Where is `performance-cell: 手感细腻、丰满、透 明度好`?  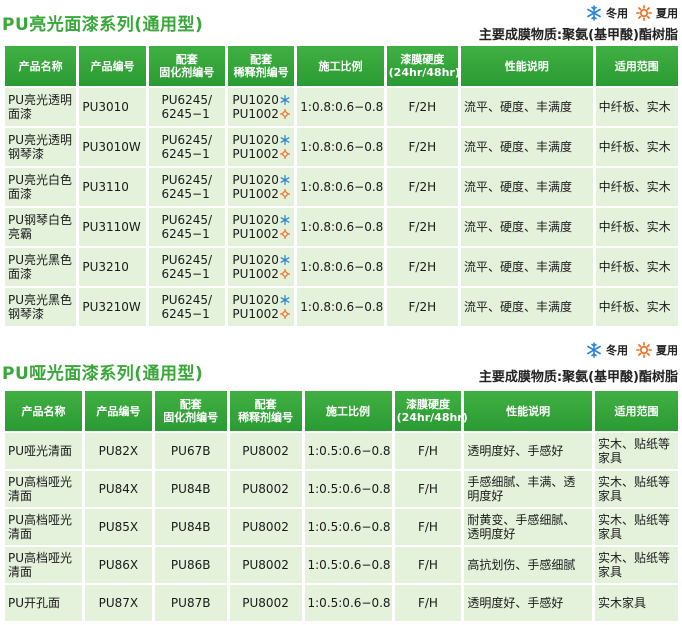
performance-cell: 手感细腻、丰满、透 明度好 is located at coordinates (528, 489).